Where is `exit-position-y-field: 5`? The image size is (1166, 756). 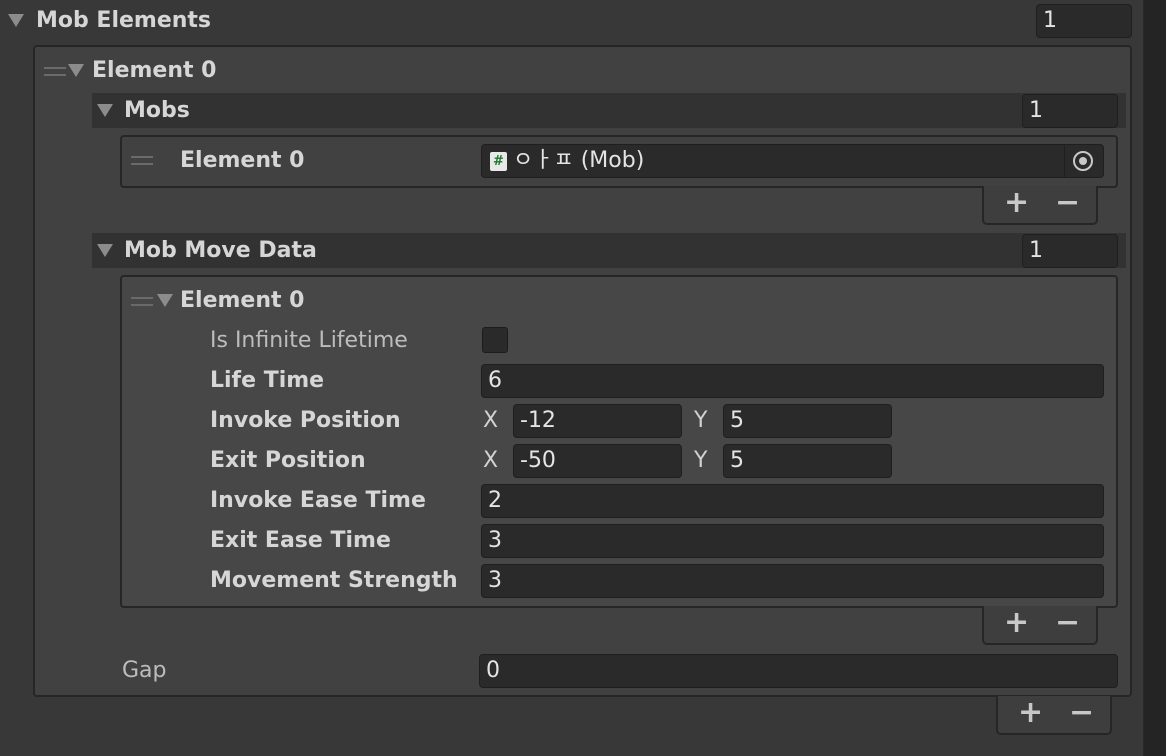 exit-position-y-field: 5 is located at coordinates (807, 461).